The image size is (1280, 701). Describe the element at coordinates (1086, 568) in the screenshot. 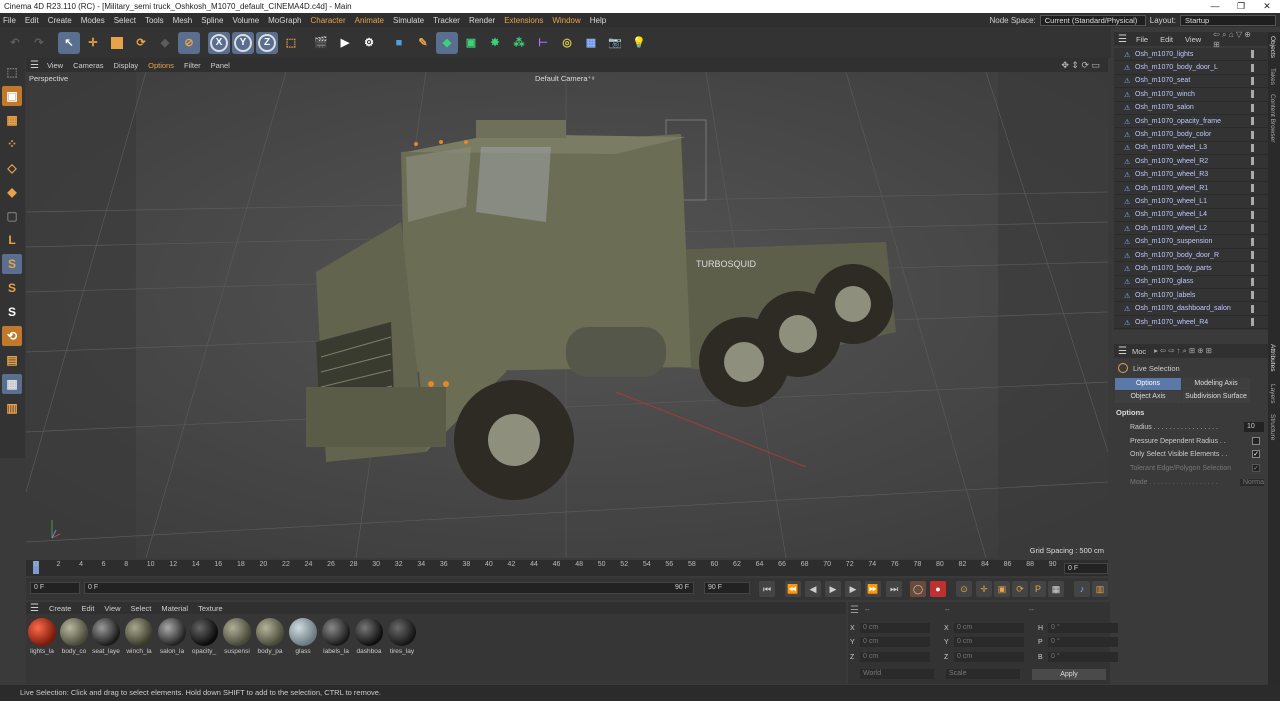

I see `current-frame-field: 0 F` at that location.